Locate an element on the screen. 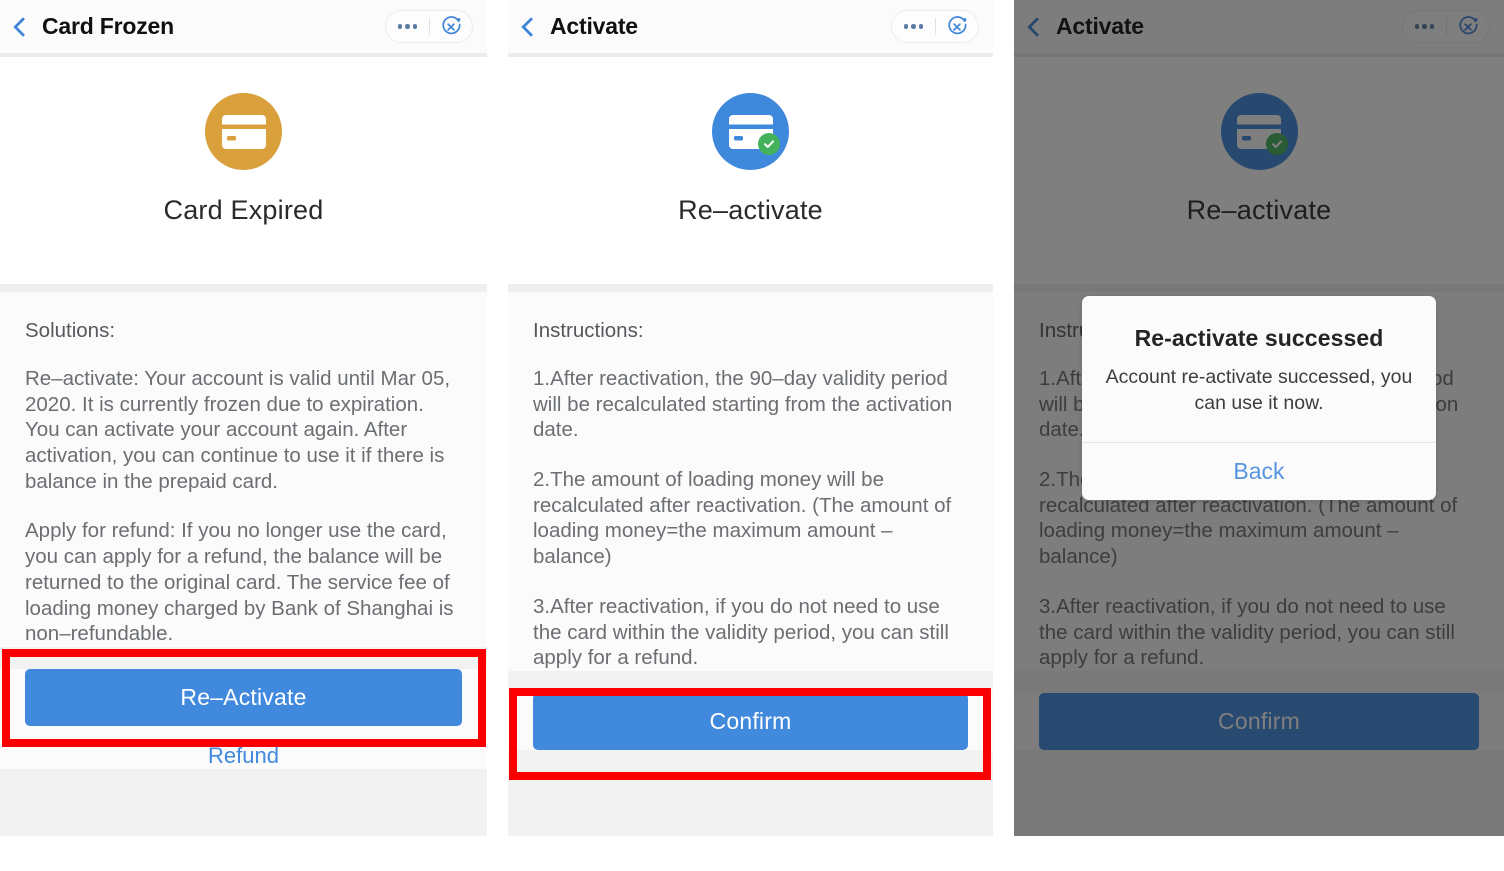  hero-title: Card Expired is located at coordinates (243, 210).